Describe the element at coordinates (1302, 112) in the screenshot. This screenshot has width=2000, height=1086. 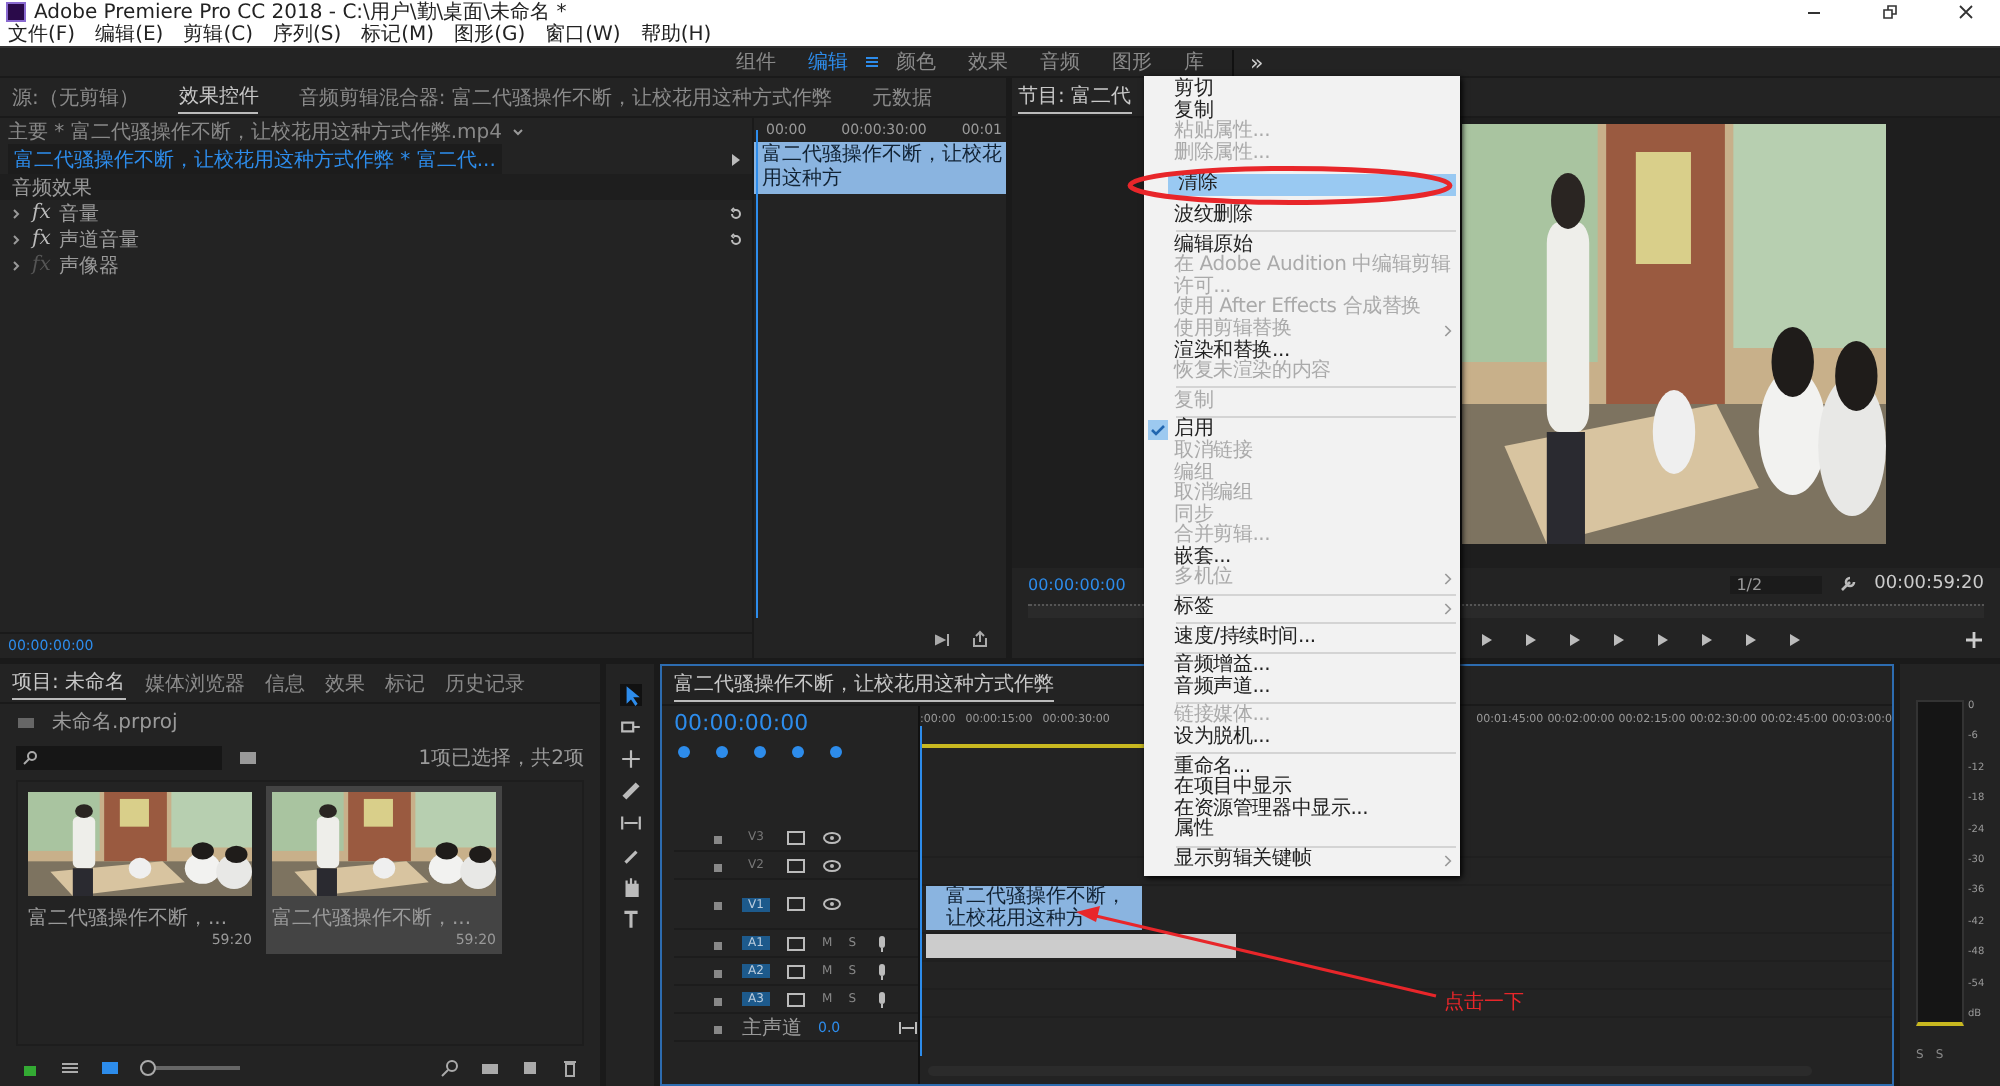
I see `menu-item: 复制` at that location.